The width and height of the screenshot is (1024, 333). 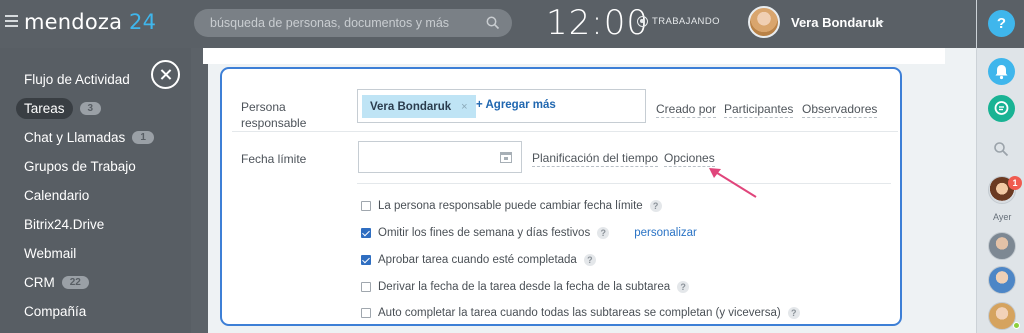 What do you see at coordinates (837, 22) in the screenshot?
I see `user-name: Vera Bondaruk` at bounding box center [837, 22].